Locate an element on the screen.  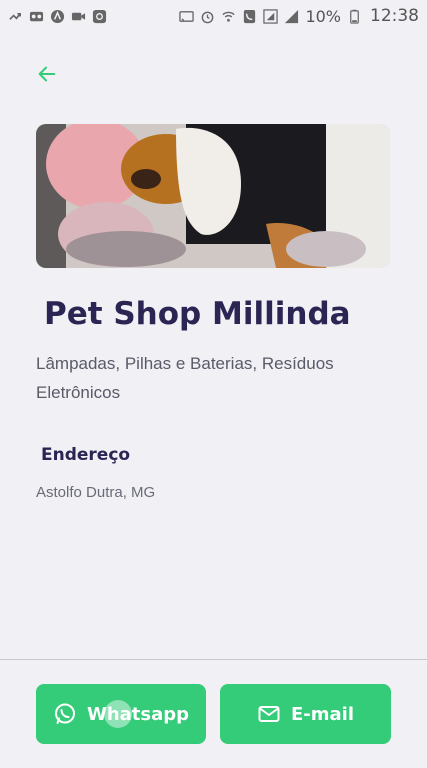
alarm-icon is located at coordinates (207, 16).